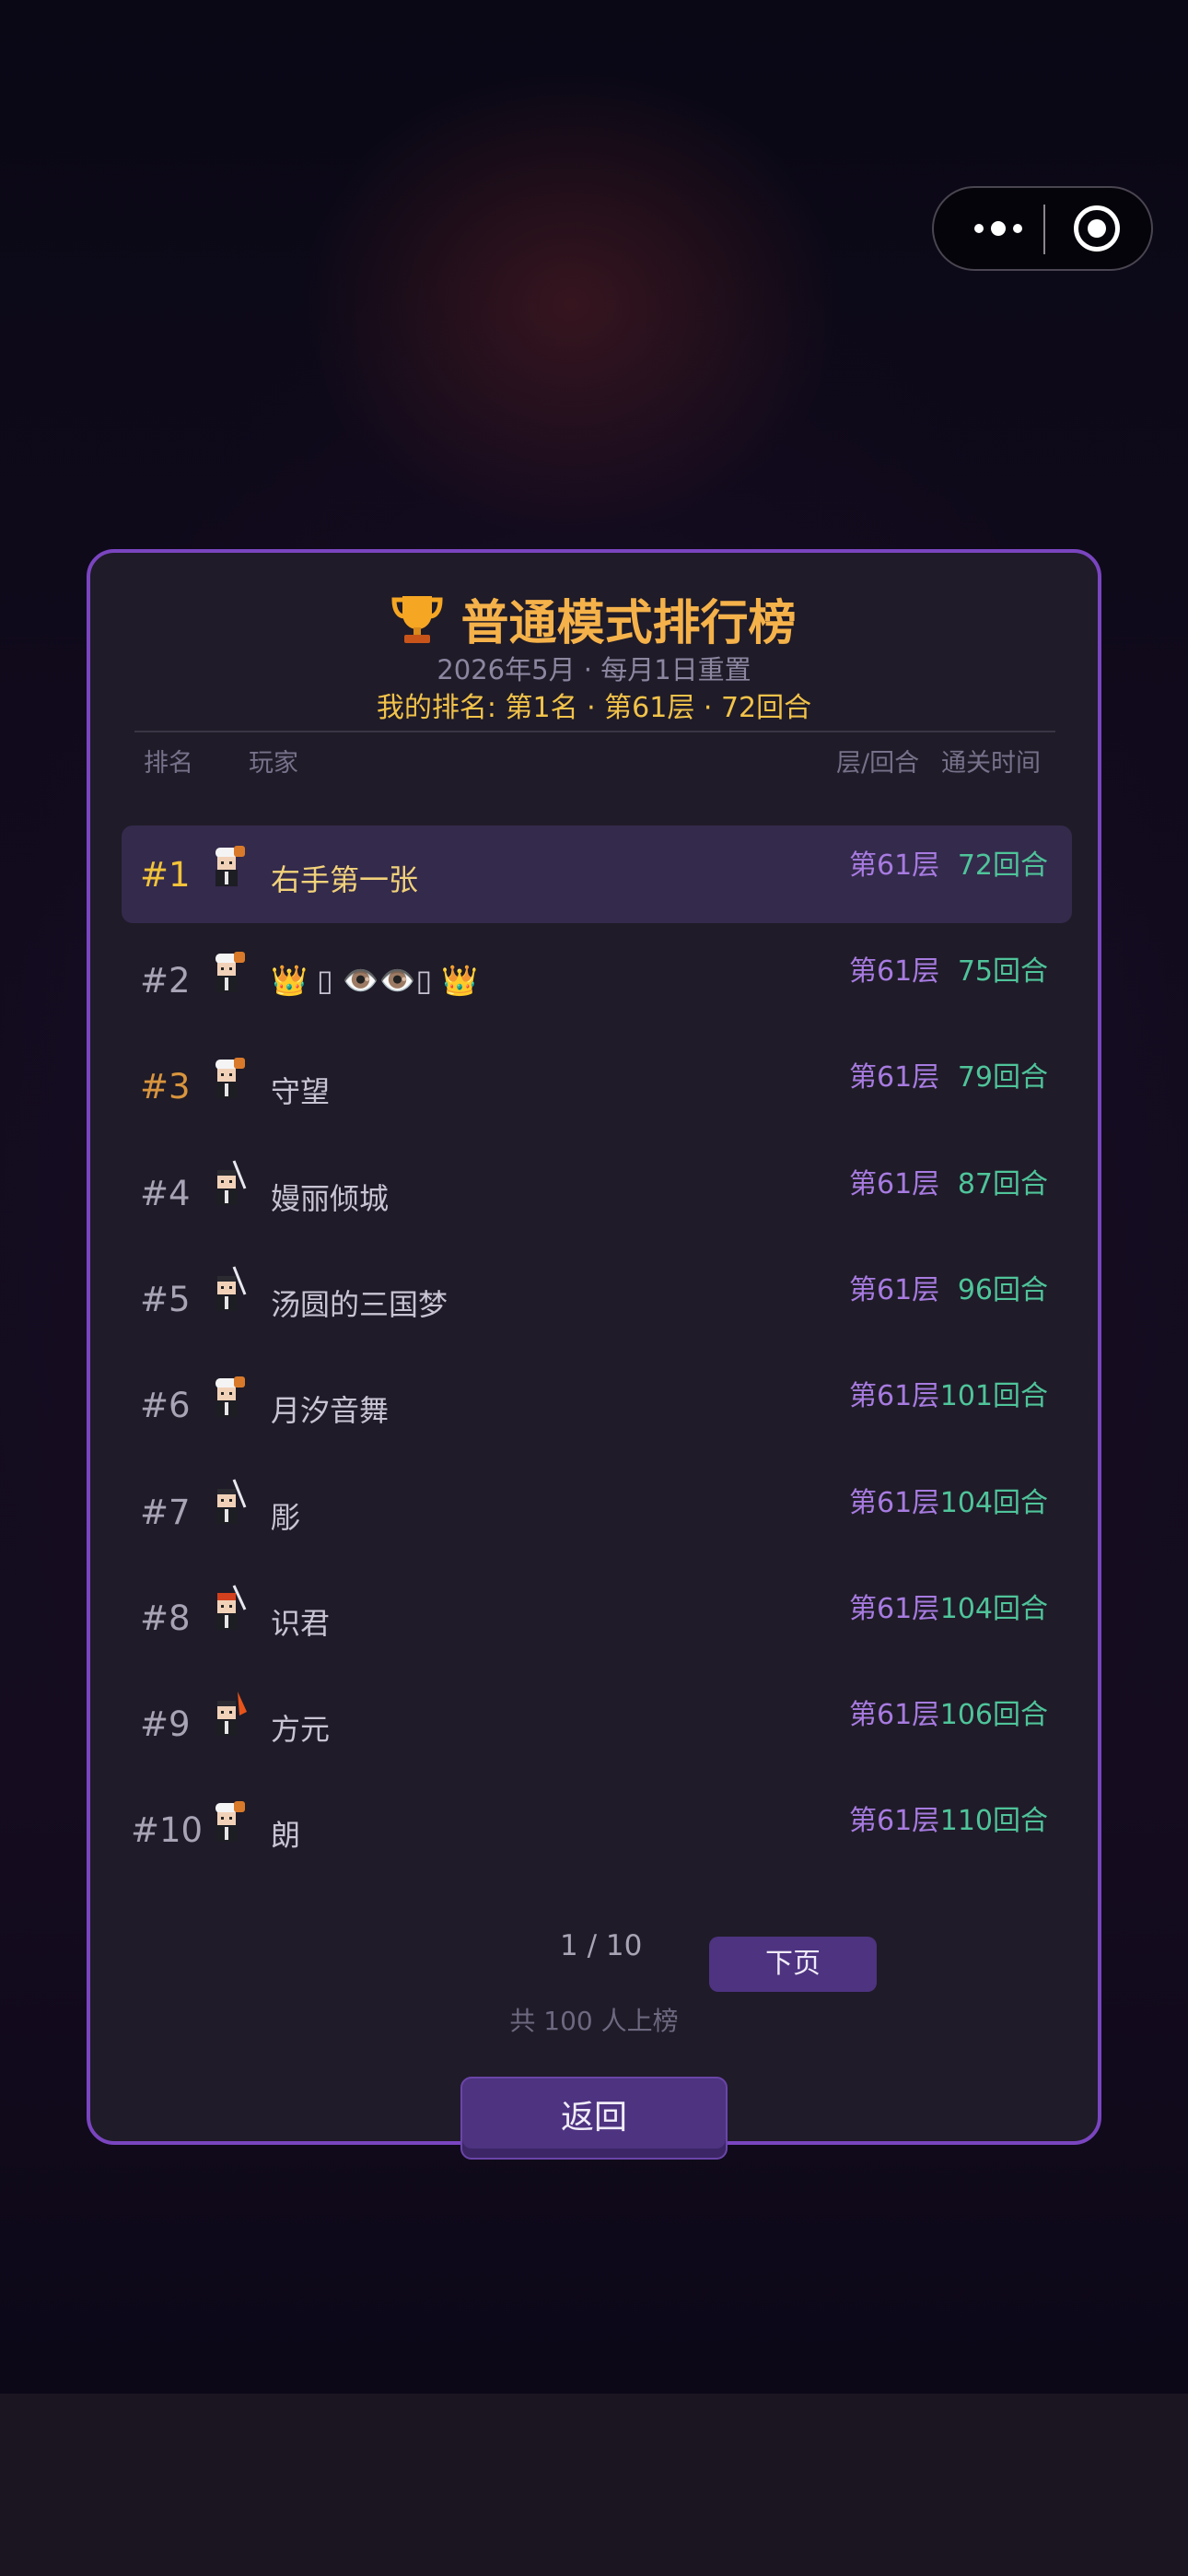  What do you see at coordinates (597, 874) in the screenshot?
I see `leaderboard-row: #1 右手第一张 第61层 72回合` at bounding box center [597, 874].